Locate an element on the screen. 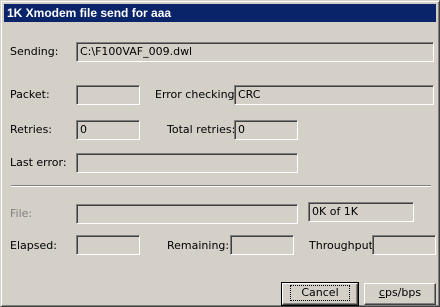  remaining-label: Remaining: is located at coordinates (198, 245).